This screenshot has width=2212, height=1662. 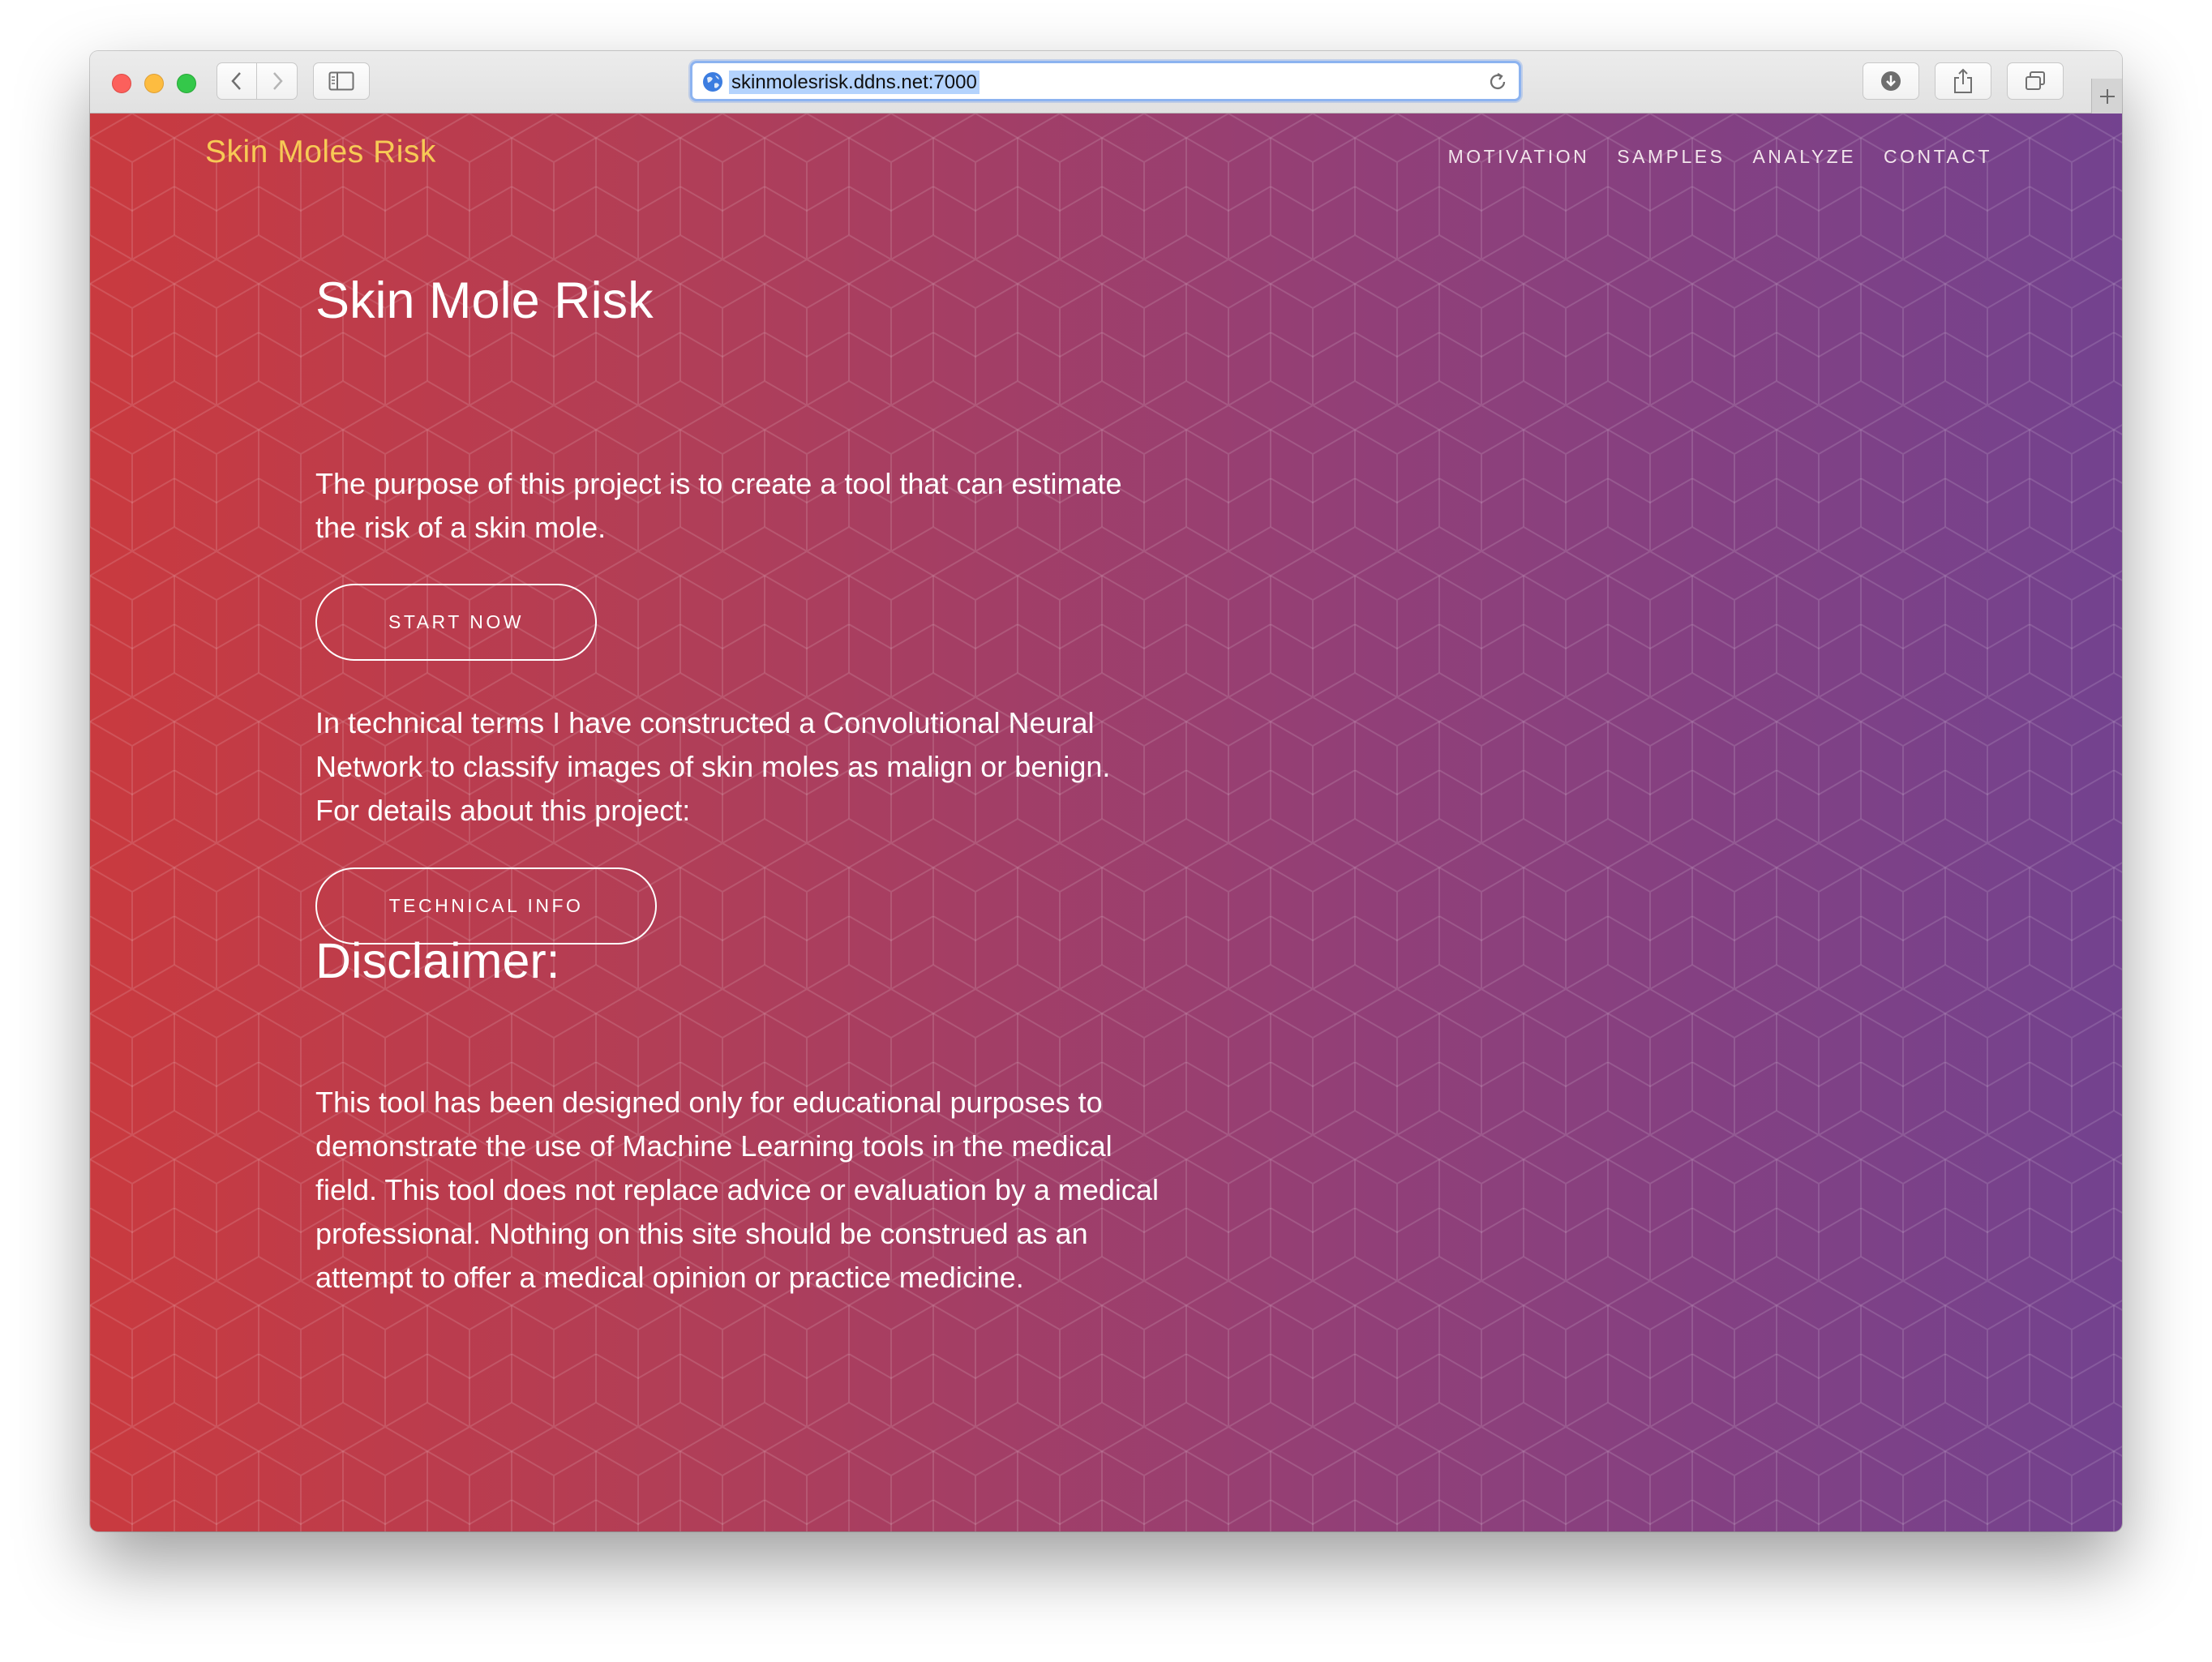 I want to click on zoom-window-button, so click(x=186, y=83).